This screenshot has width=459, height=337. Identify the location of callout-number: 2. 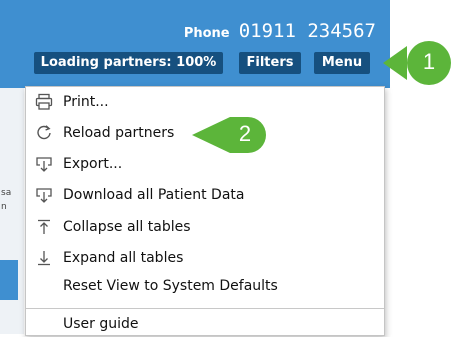
(245, 133).